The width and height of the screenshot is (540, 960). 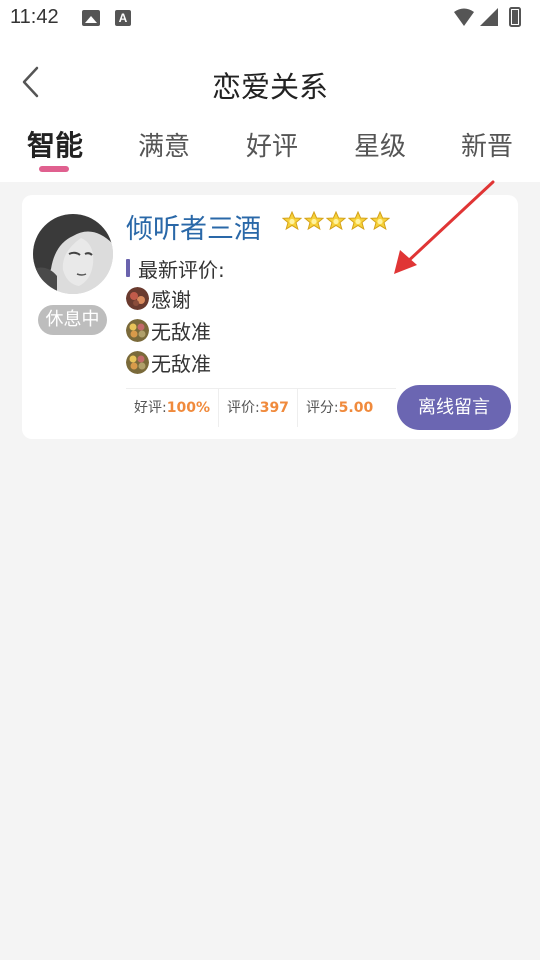 What do you see at coordinates (172, 408) in the screenshot?
I see `stat-good-rate: 好评:100%` at bounding box center [172, 408].